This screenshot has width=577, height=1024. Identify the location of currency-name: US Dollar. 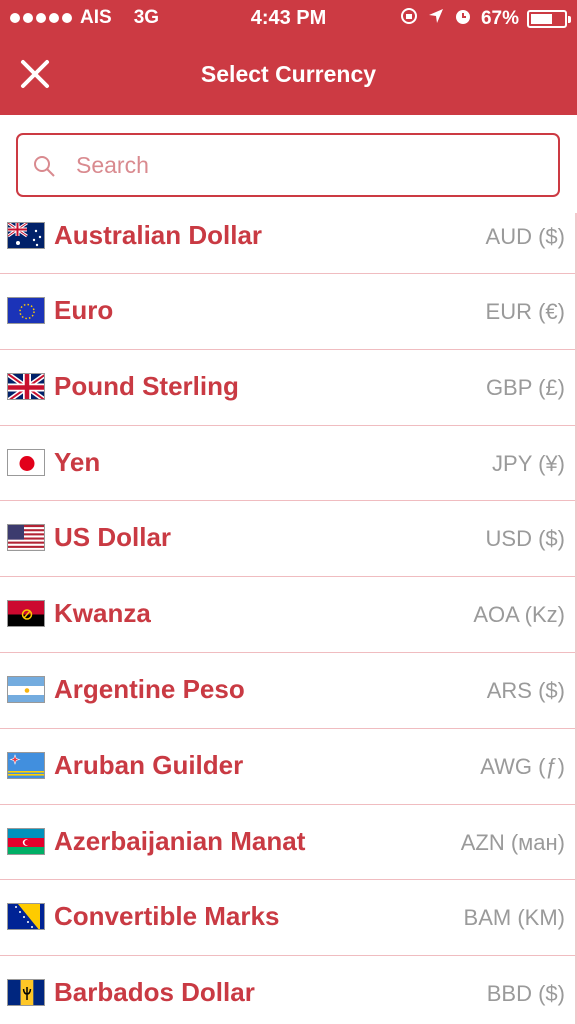
(113, 537).